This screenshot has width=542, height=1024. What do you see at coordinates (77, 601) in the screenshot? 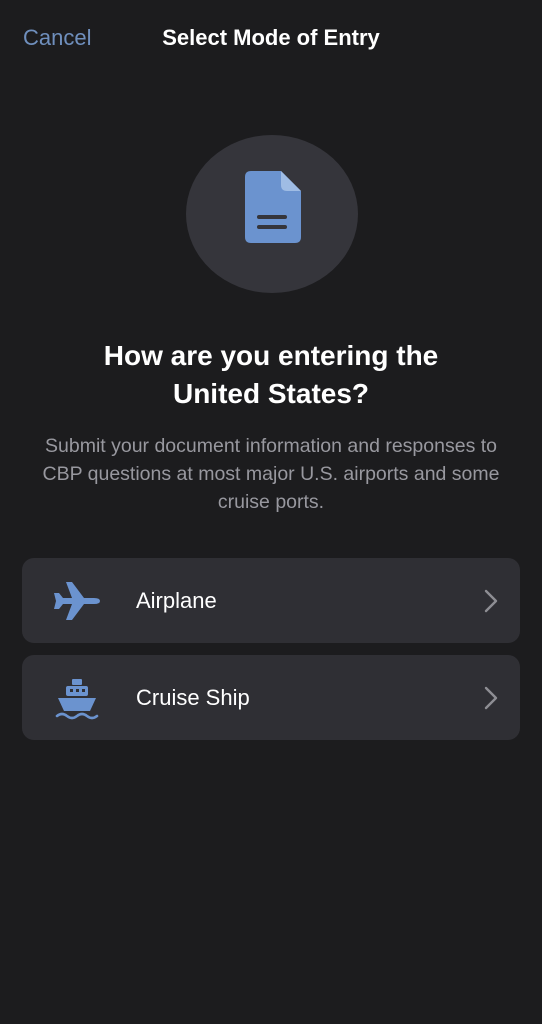
I see `airplane-icon` at bounding box center [77, 601].